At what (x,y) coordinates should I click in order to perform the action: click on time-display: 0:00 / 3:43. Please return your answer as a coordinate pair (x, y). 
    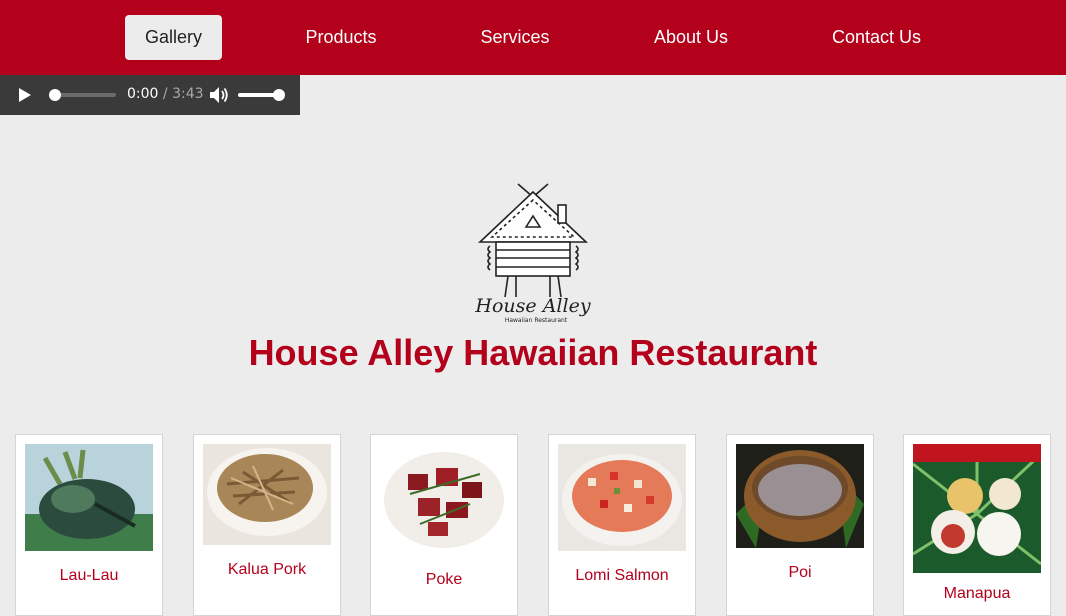
    Looking at the image, I should click on (165, 94).